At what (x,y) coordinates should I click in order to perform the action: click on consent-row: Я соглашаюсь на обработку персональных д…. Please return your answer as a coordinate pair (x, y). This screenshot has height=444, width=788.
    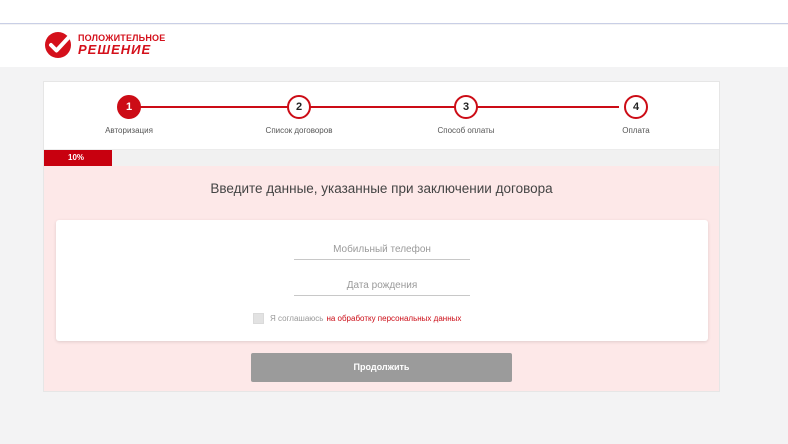
    Looking at the image, I should click on (357, 318).